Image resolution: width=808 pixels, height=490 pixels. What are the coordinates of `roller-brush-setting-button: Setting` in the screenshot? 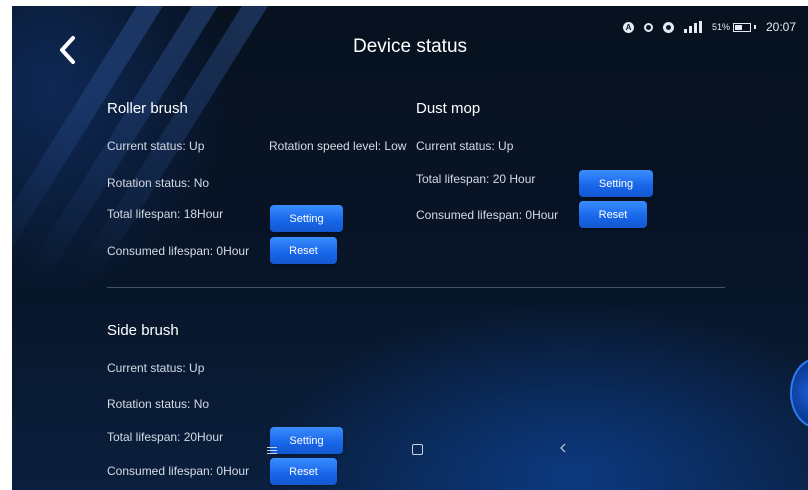 It's located at (306, 218).